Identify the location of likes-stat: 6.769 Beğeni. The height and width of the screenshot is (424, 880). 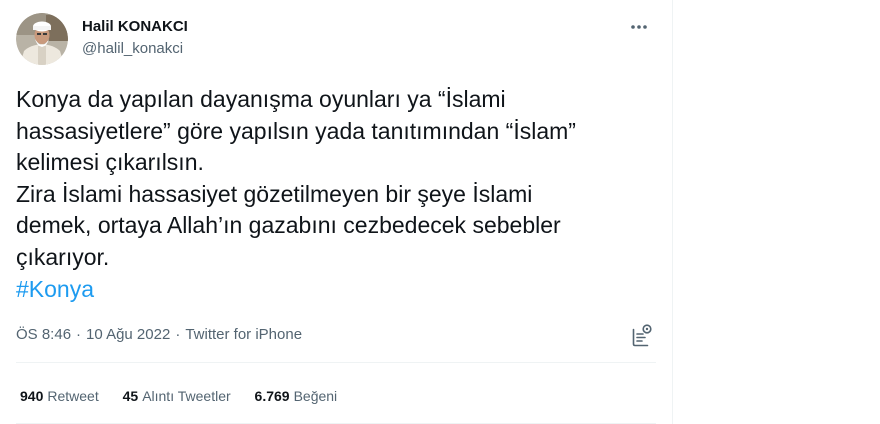
(296, 396).